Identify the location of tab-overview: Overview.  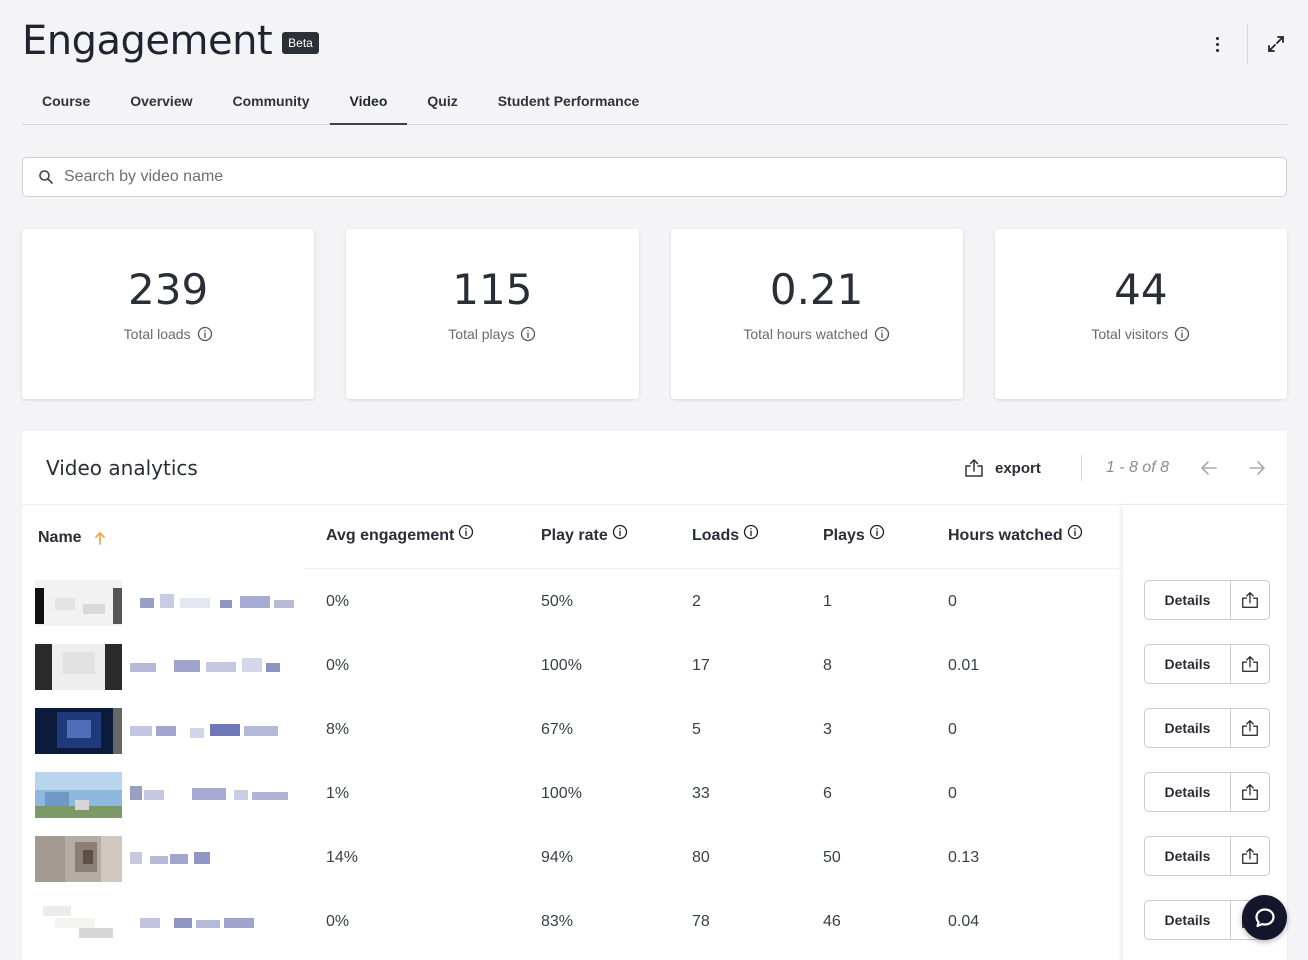
(161, 102).